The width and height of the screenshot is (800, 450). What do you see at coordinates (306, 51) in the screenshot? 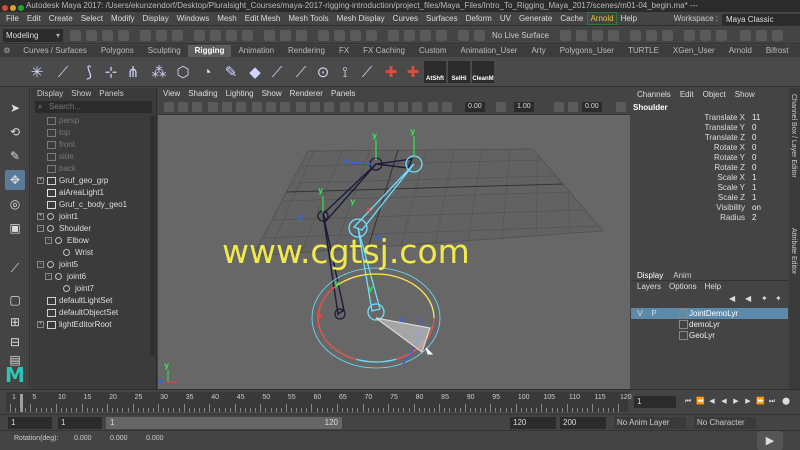
I see `shelf-tab-rendering: Rendering` at bounding box center [306, 51].